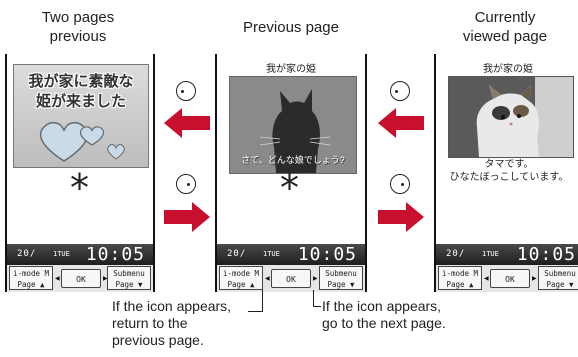 The width and height of the screenshot is (578, 357). I want to click on photo-caption: タマです。 ひなたぼっこしています。, so click(509, 171).